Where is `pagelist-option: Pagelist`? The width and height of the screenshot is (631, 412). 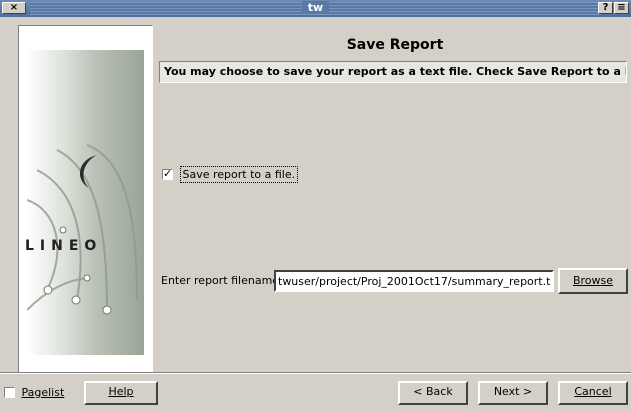
pagelist-option: Pagelist is located at coordinates (34, 392).